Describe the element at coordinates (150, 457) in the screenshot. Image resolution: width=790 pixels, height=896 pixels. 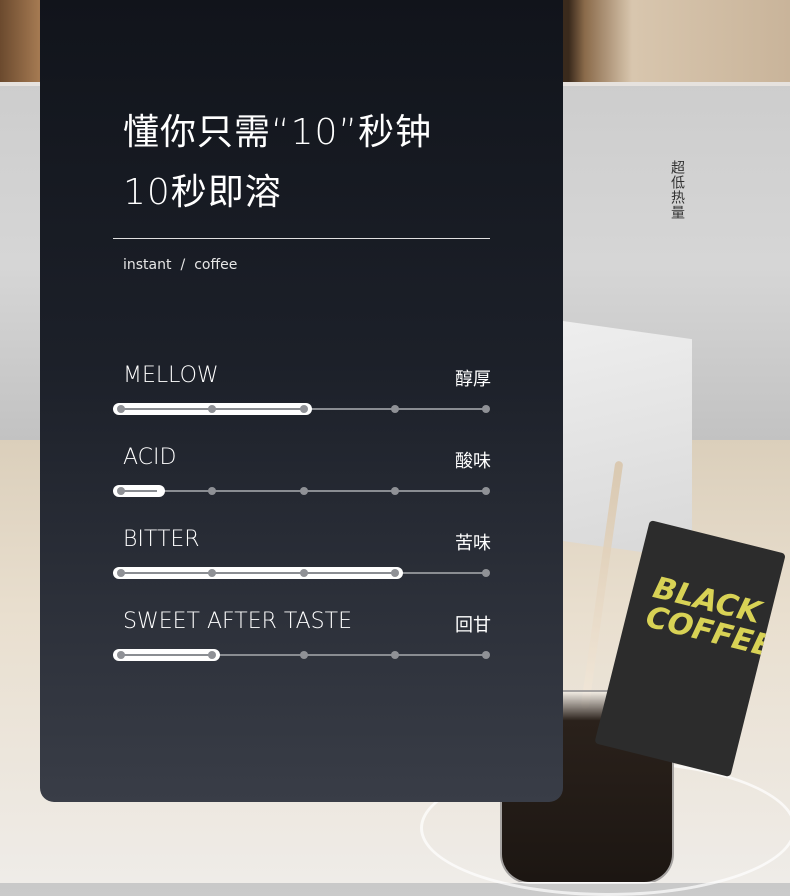
I see `attribute-label: ACID` at that location.